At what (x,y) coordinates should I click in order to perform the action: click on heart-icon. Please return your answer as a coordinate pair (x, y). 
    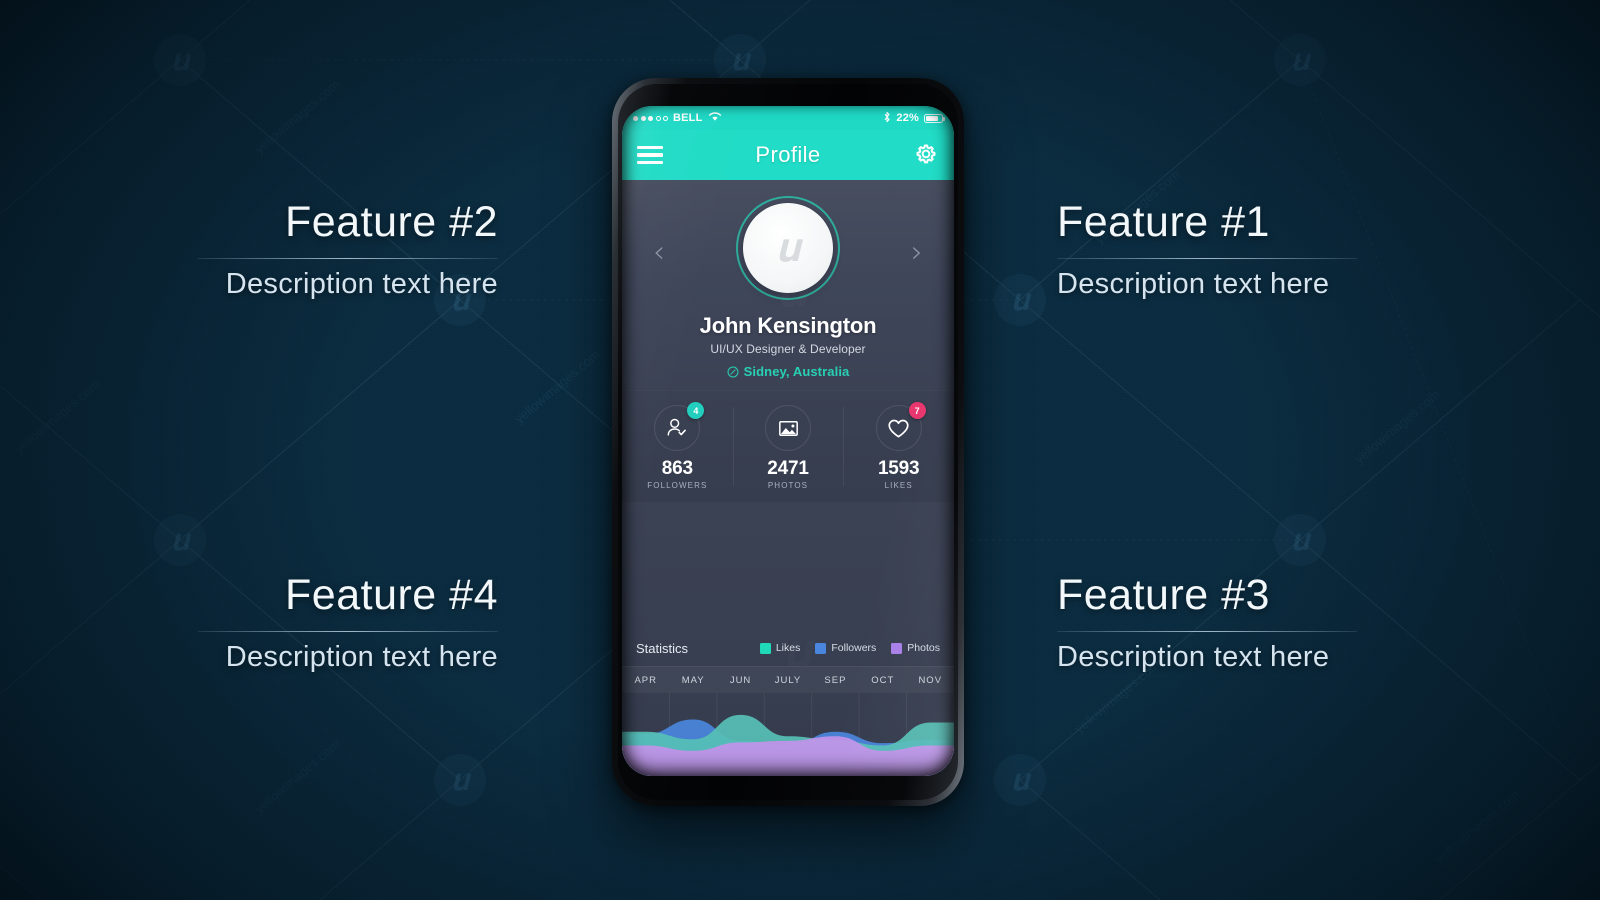
    Looking at the image, I should click on (898, 428).